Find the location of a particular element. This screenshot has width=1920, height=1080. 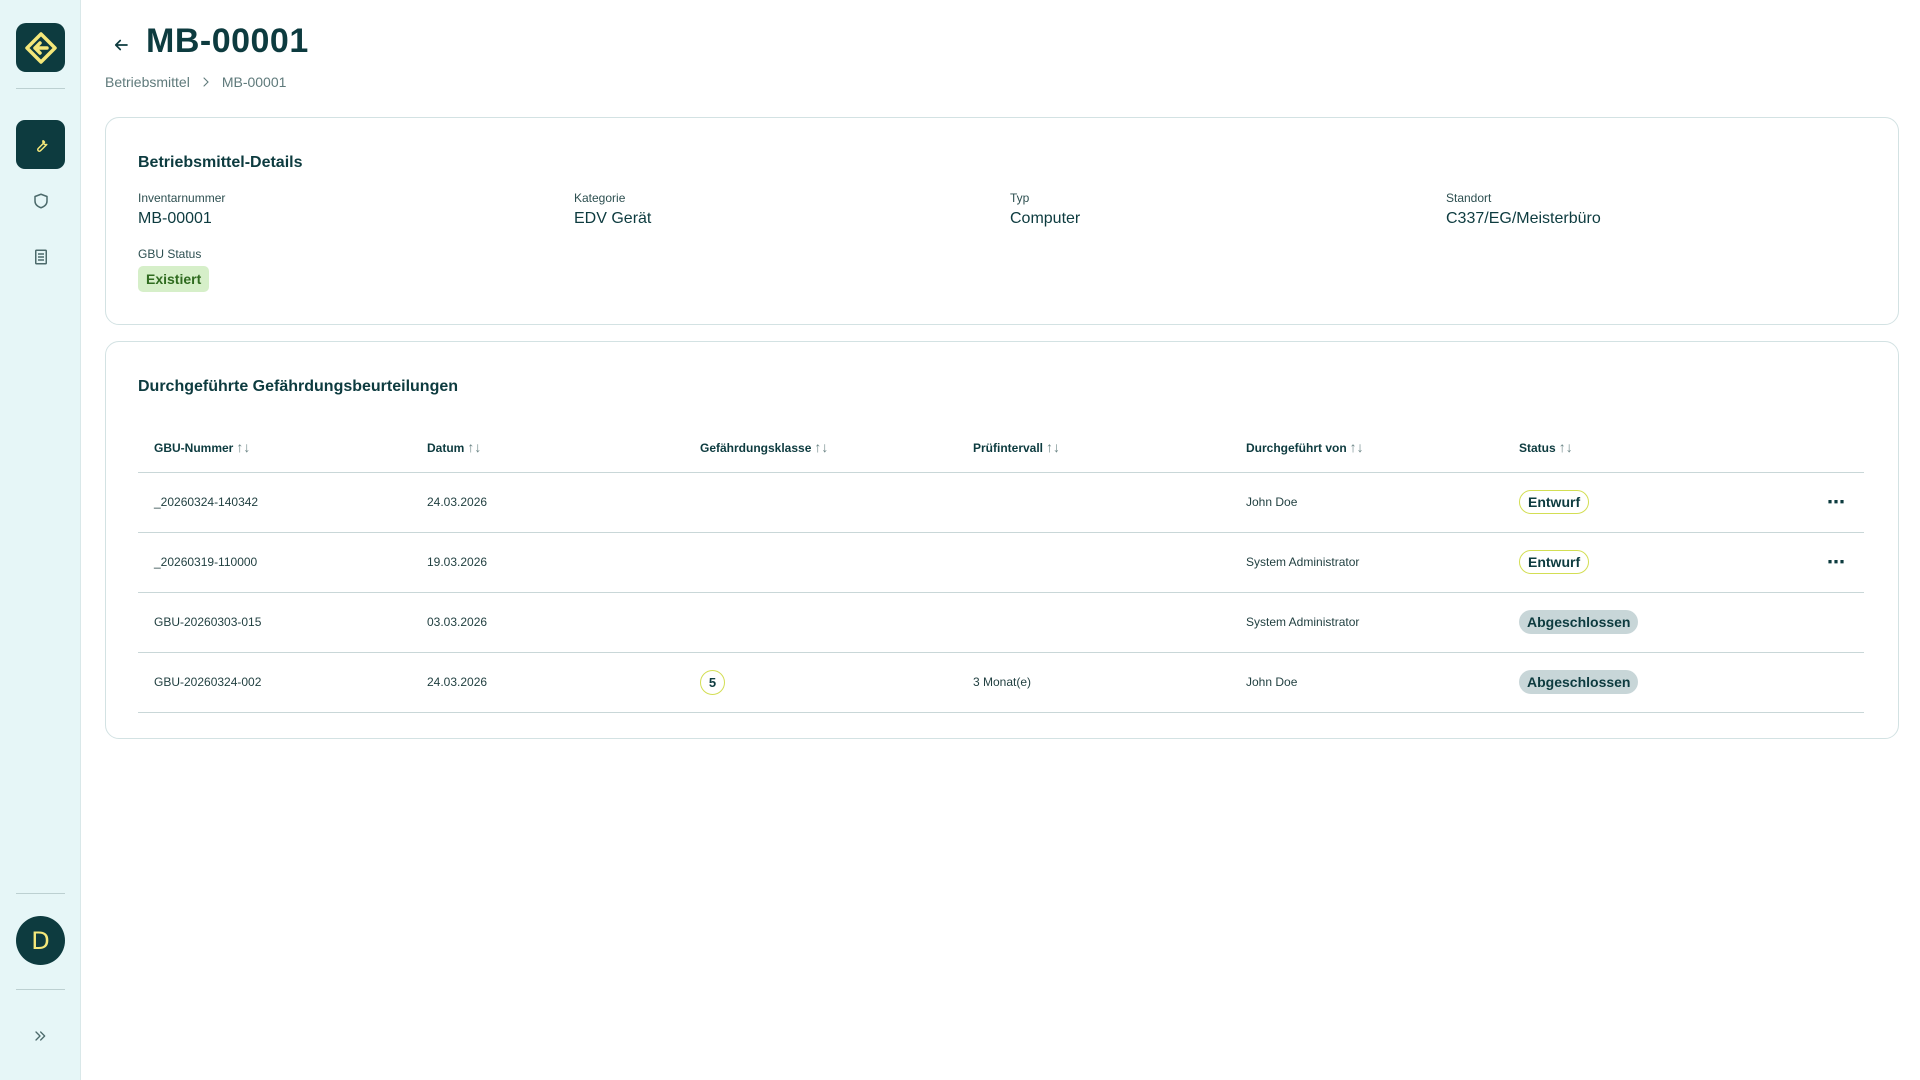

field-kategorie: Kategorie EDV Gerät is located at coordinates (612, 209).